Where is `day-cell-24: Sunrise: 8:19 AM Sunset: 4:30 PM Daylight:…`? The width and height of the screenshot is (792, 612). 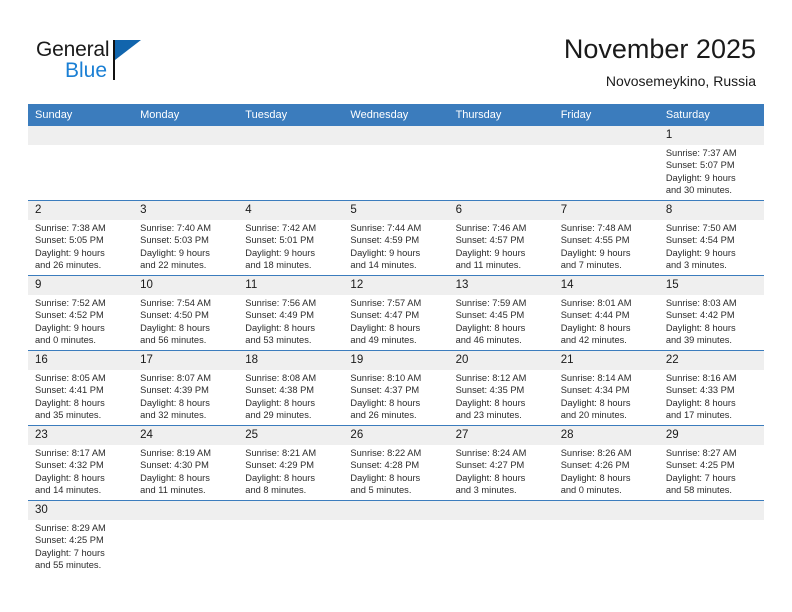
day-cell-24: Sunrise: 8:19 AM Sunset: 4:30 PM Daylight:… is located at coordinates (185, 472).